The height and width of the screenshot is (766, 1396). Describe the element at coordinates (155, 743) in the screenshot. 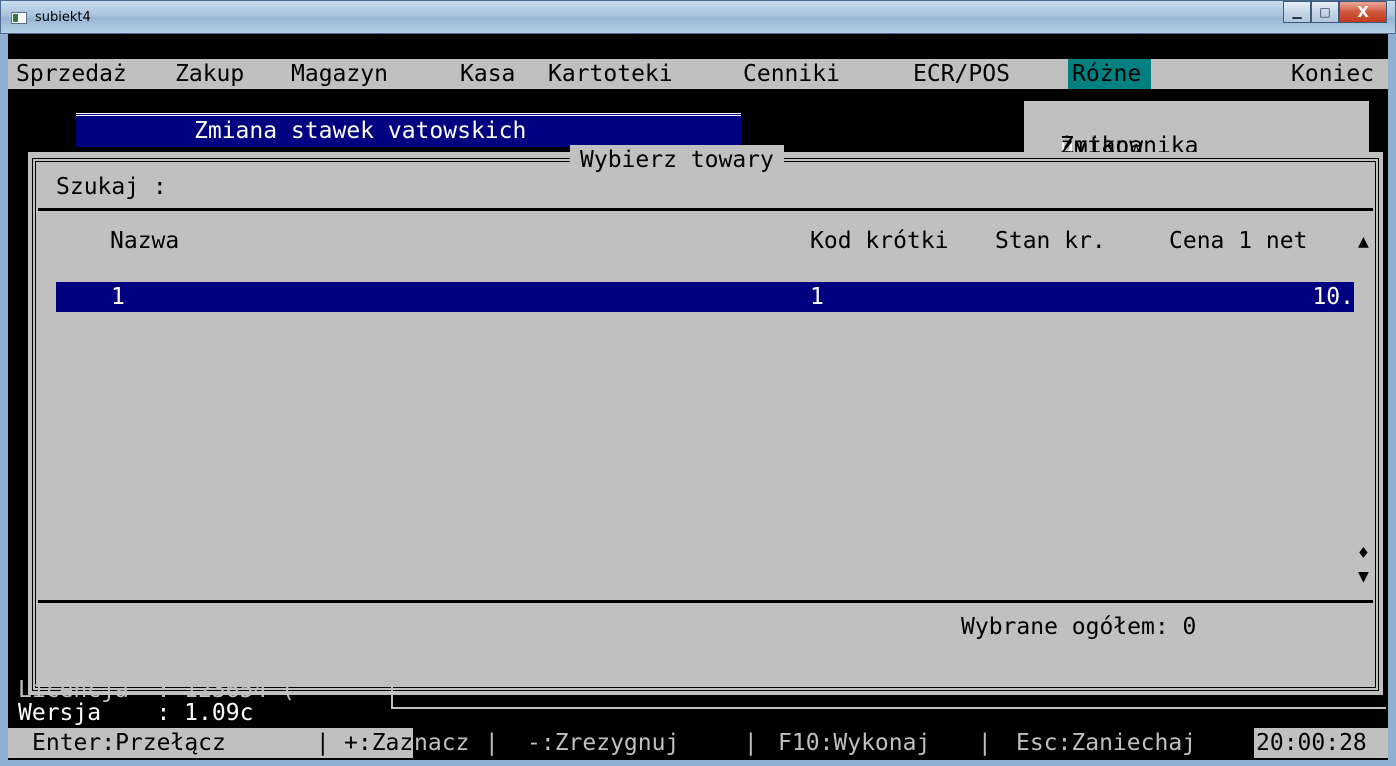

I see `fkey-enter: Enter:Przełącz` at that location.